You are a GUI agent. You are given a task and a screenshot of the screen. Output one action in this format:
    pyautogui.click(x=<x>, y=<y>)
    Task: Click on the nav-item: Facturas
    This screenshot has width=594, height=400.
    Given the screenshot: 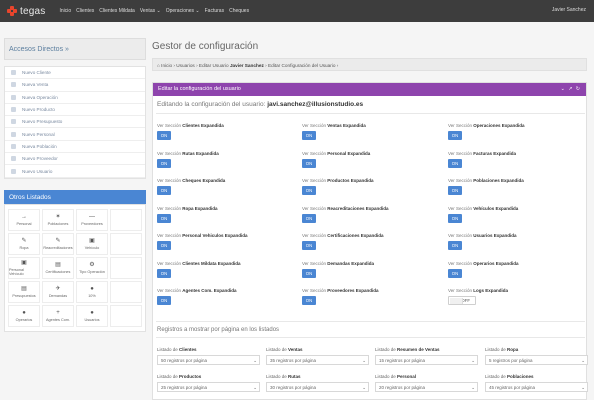 What is the action you would take?
    pyautogui.click(x=214, y=11)
    